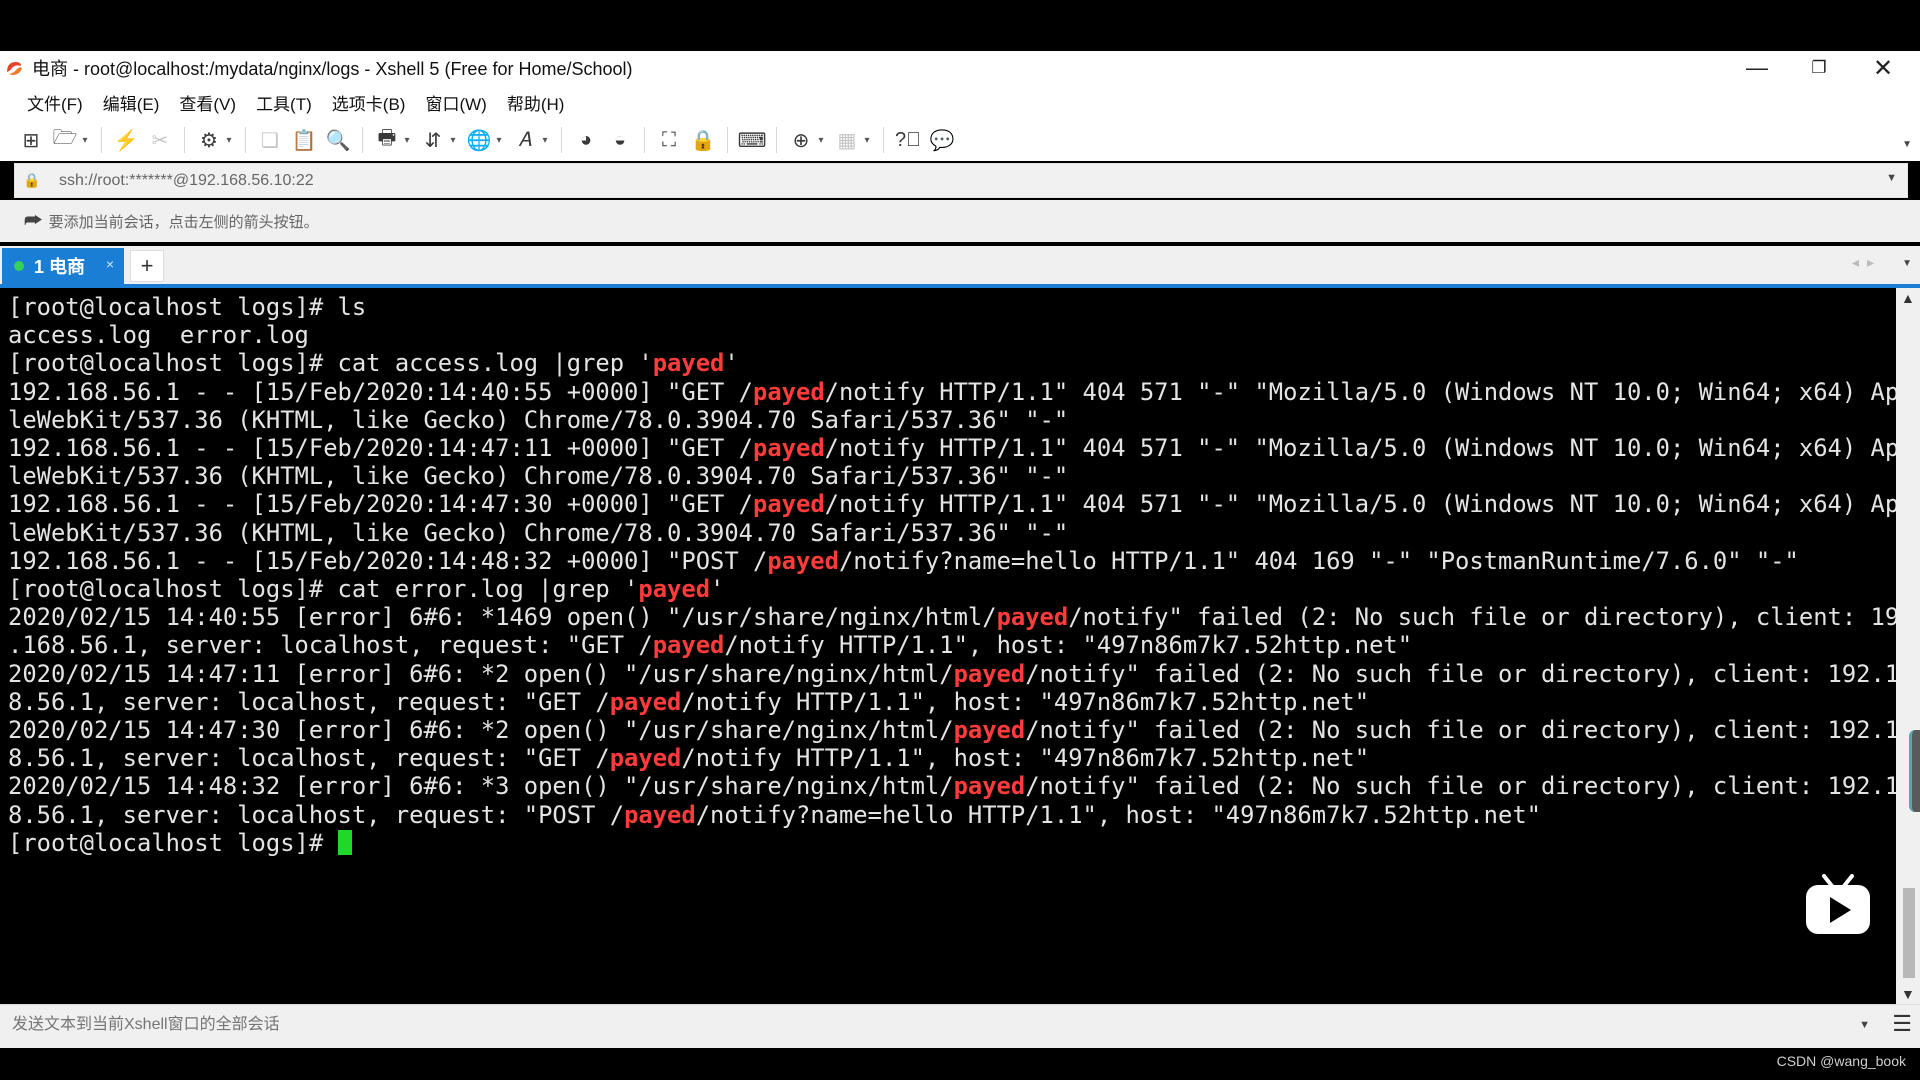 The height and width of the screenshot is (1080, 1920). I want to click on new-session-icon: ⊞, so click(31, 140).